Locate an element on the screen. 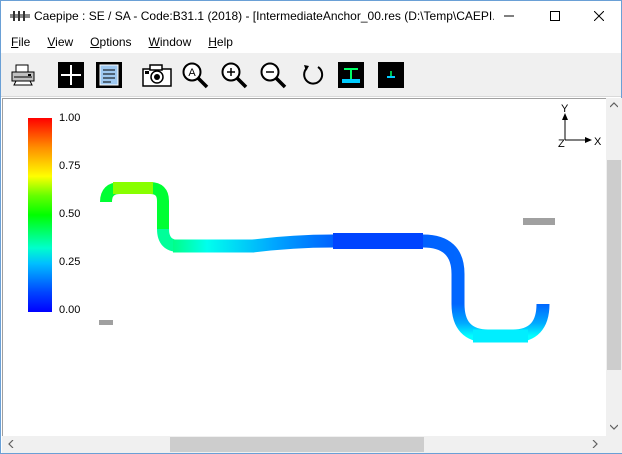  close-button is located at coordinates (599, 16).